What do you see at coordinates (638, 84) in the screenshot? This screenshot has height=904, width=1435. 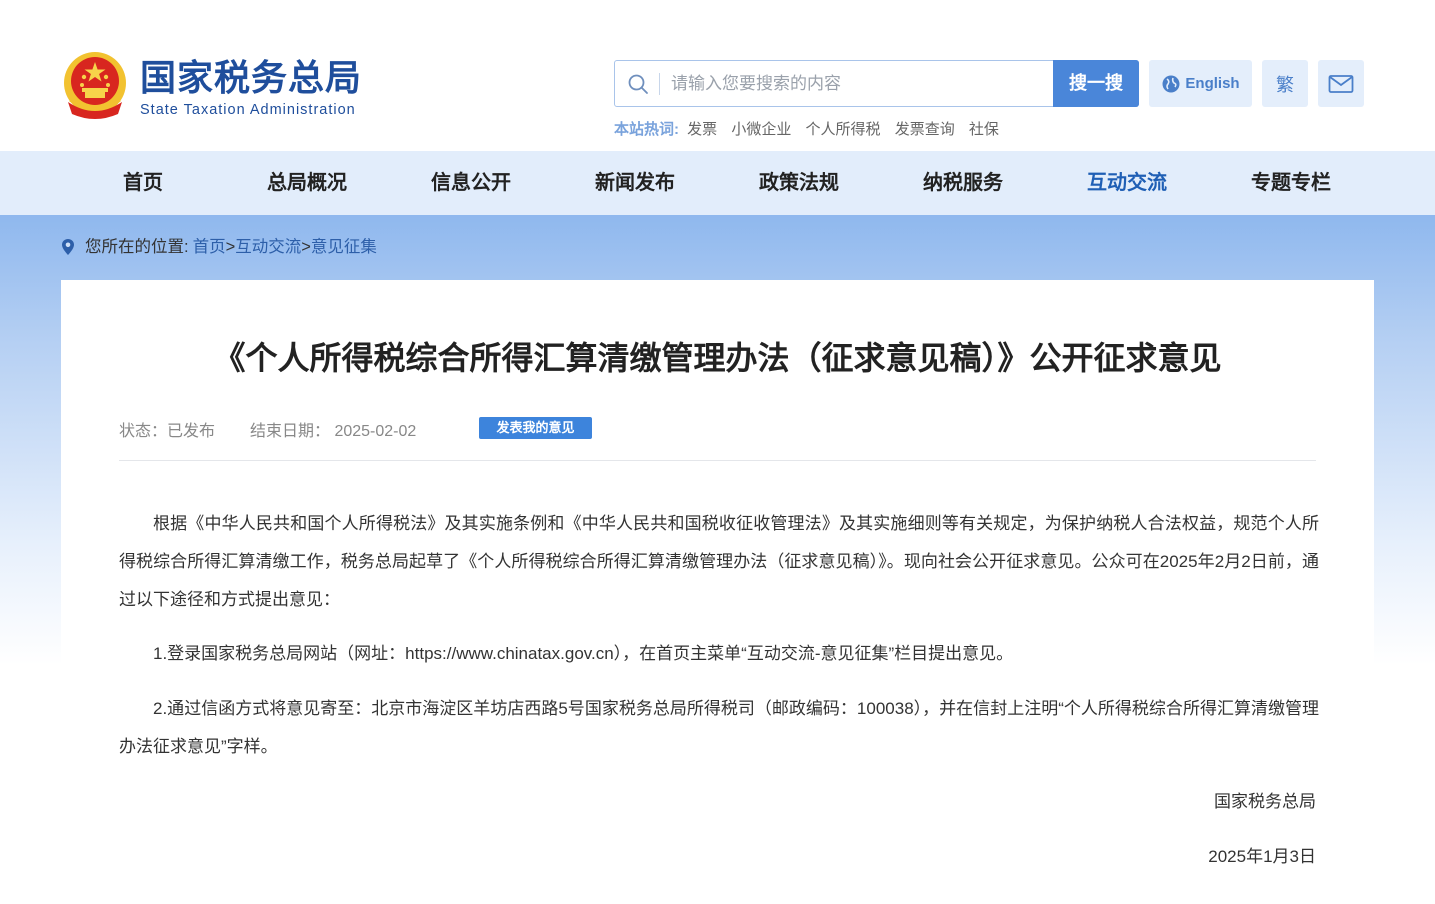 I see `search-icon` at bounding box center [638, 84].